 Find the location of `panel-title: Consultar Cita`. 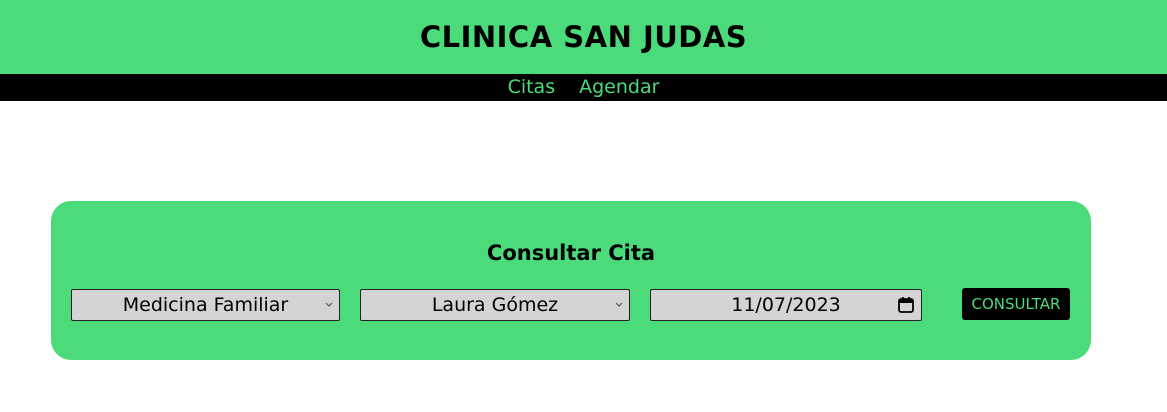

panel-title: Consultar Cita is located at coordinates (571, 253).